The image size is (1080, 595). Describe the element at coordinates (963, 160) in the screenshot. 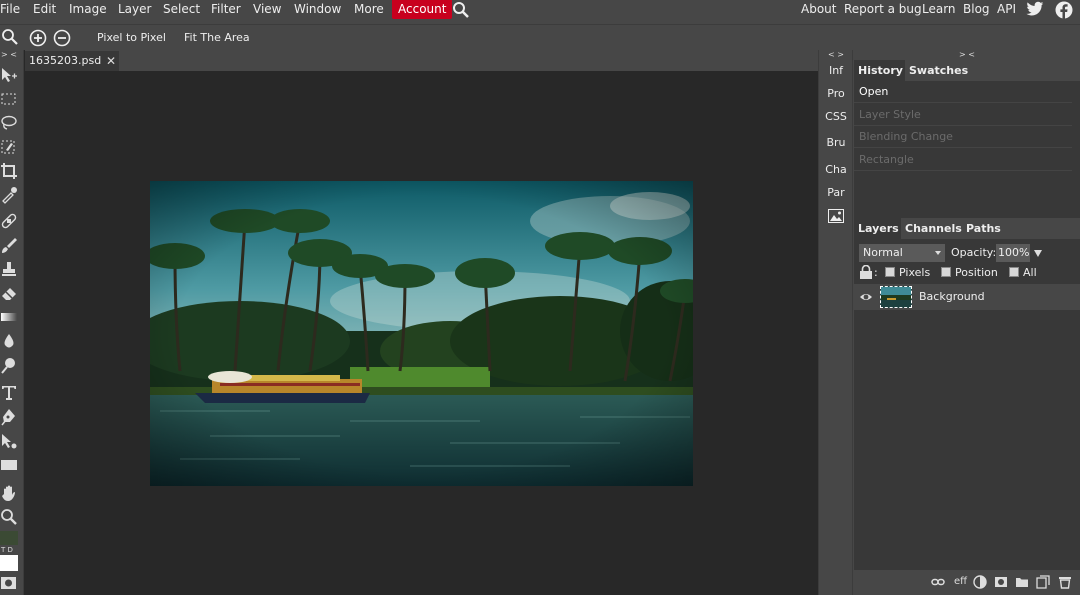

I see `history-item-rectangle: Rectangle` at that location.